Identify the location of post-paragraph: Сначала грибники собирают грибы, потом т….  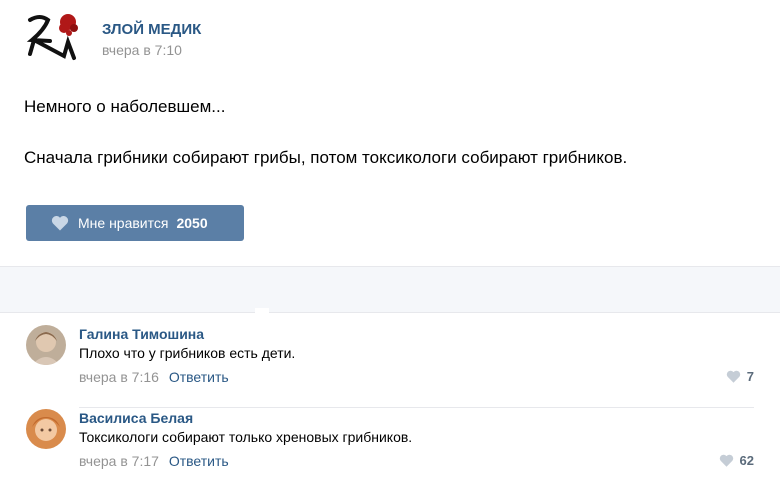
(326, 157).